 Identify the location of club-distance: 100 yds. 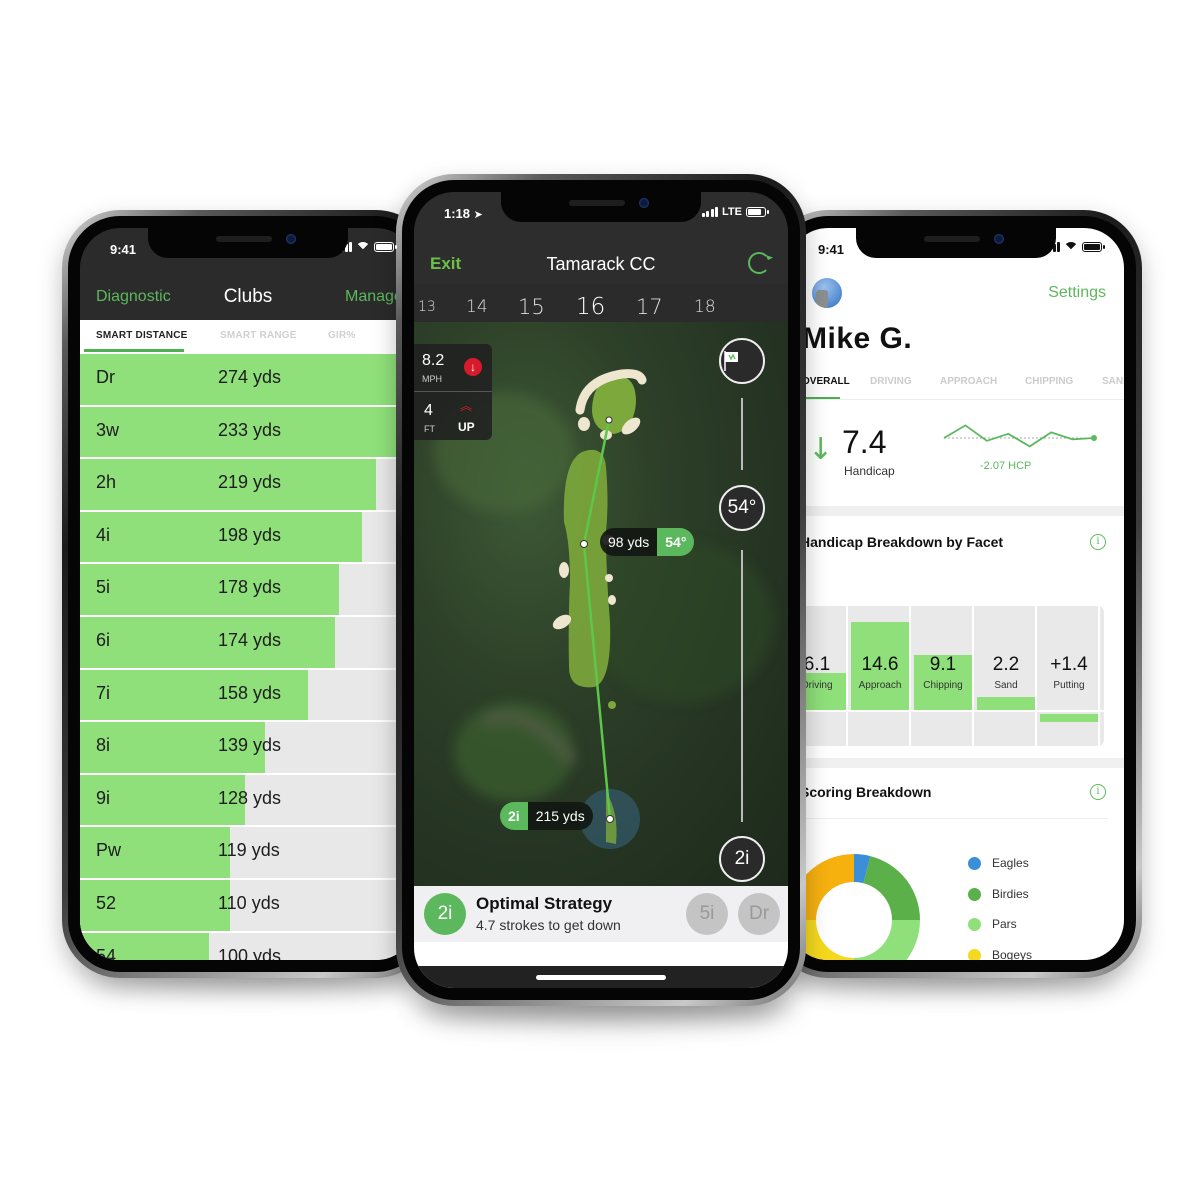
(250, 952).